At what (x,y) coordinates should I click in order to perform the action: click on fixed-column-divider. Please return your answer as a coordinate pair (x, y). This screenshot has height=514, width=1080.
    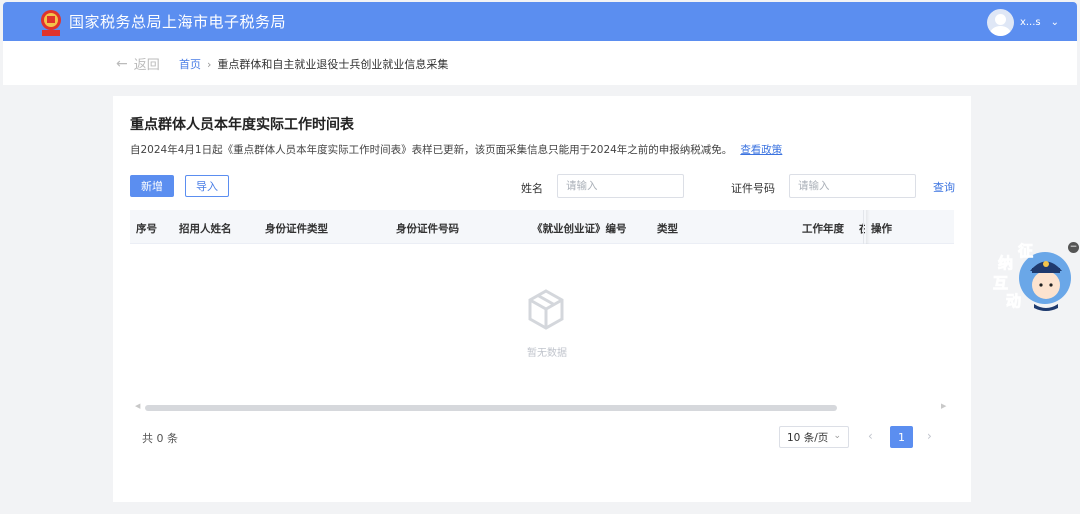
    Looking at the image, I should click on (863, 227).